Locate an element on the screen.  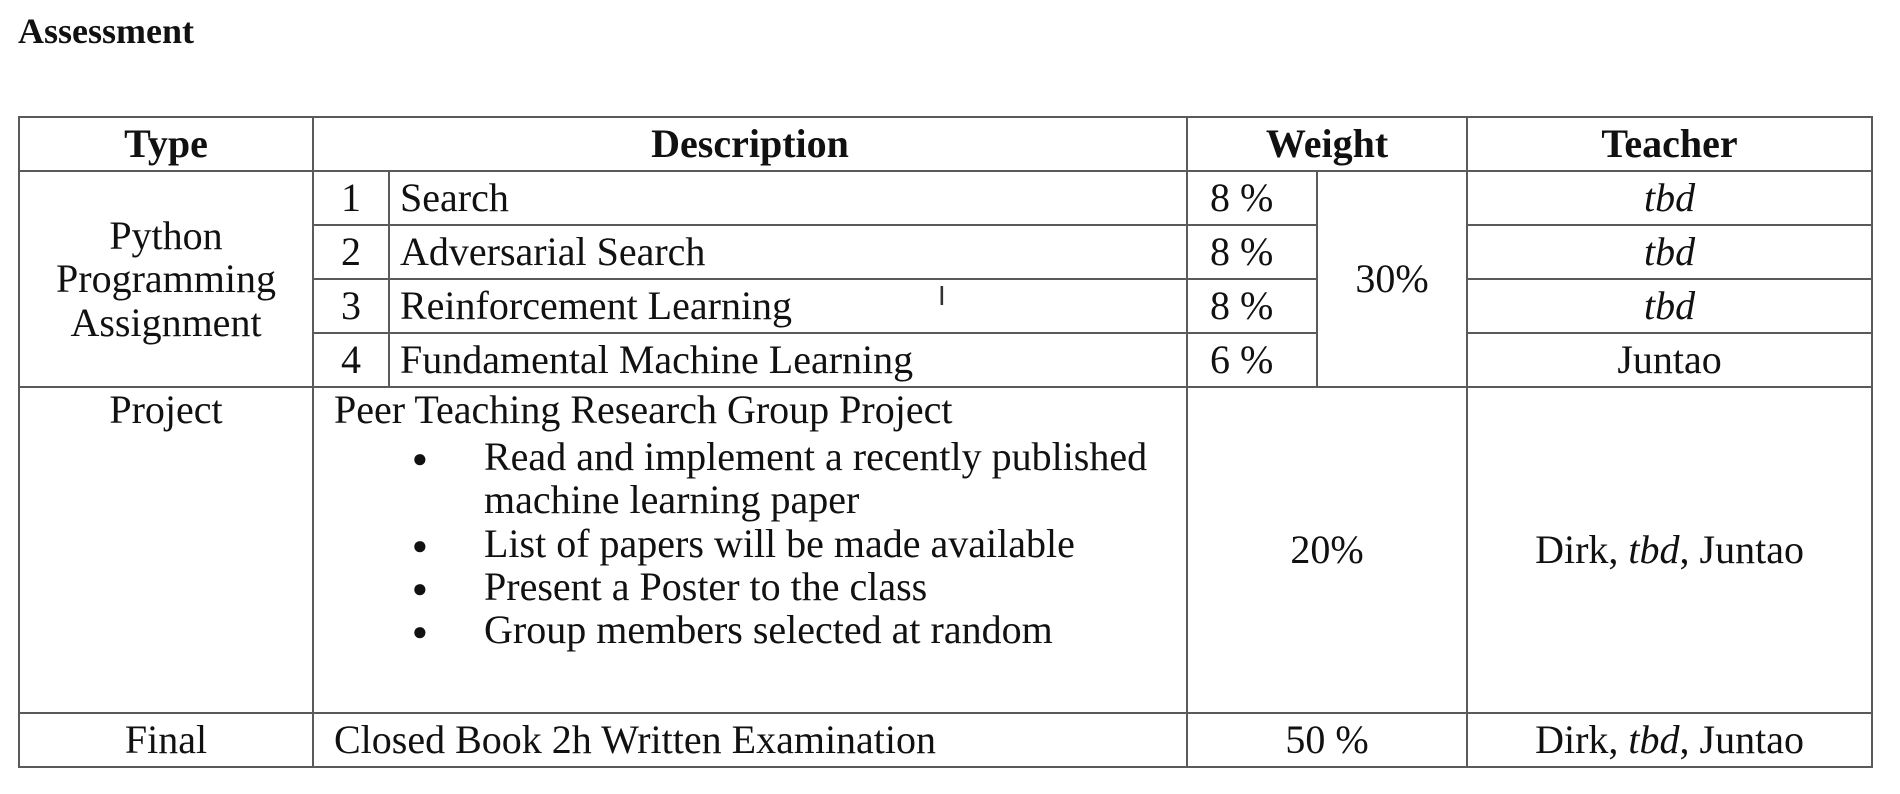
project-teacher: Dirk, tbd, Juntao is located at coordinates (1670, 550).